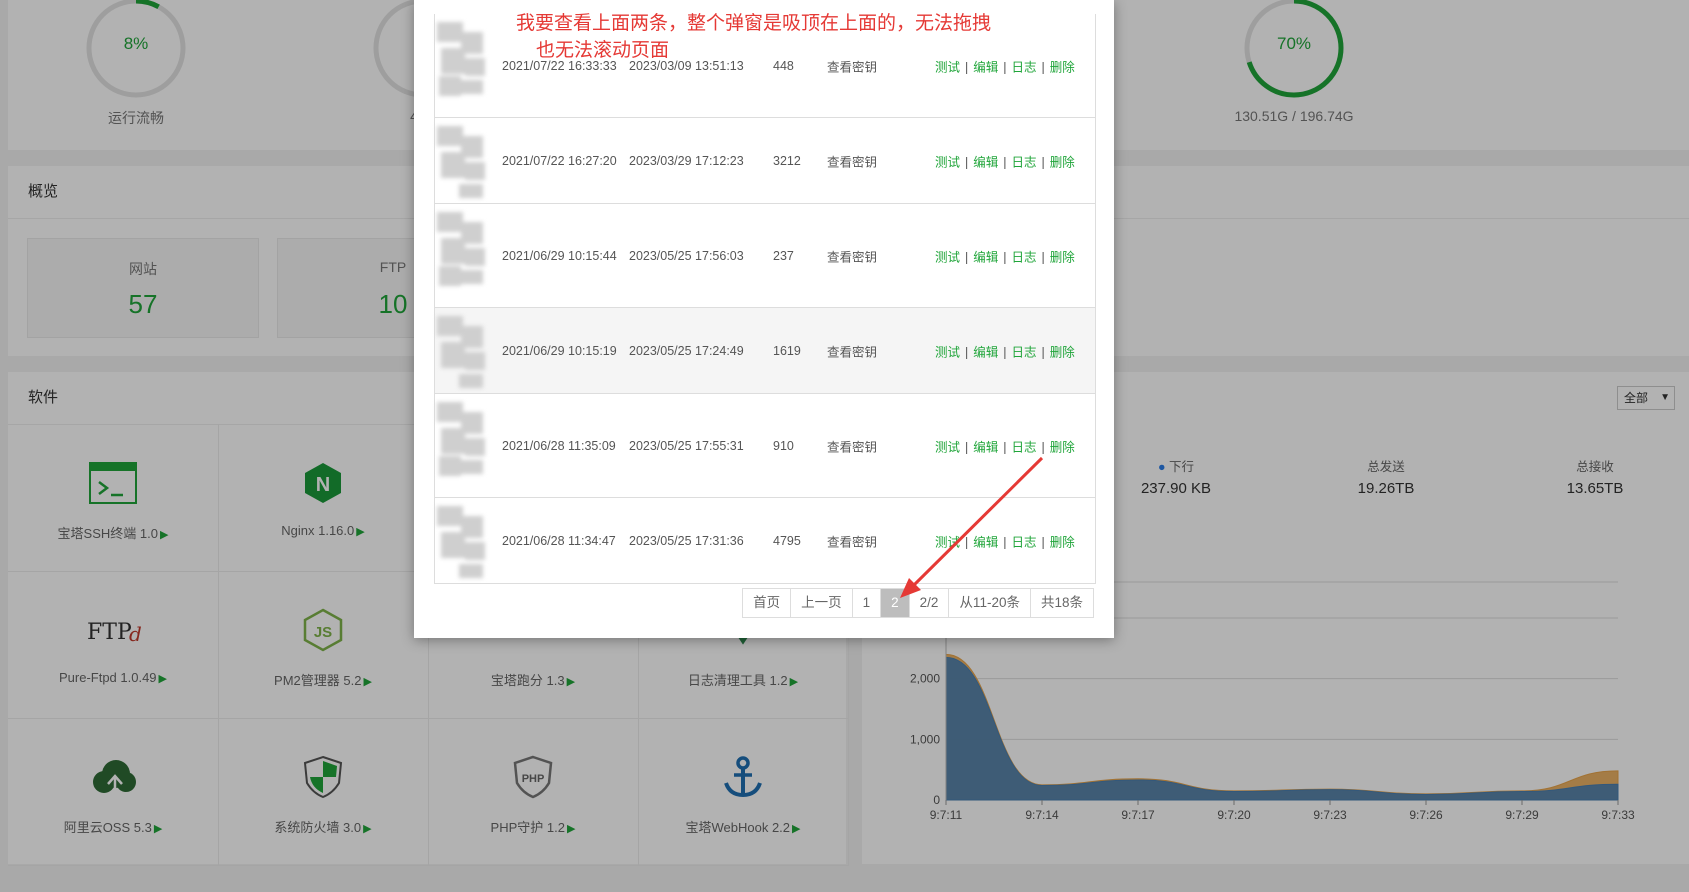  I want to click on annotation-arrow, so click(972, 527).